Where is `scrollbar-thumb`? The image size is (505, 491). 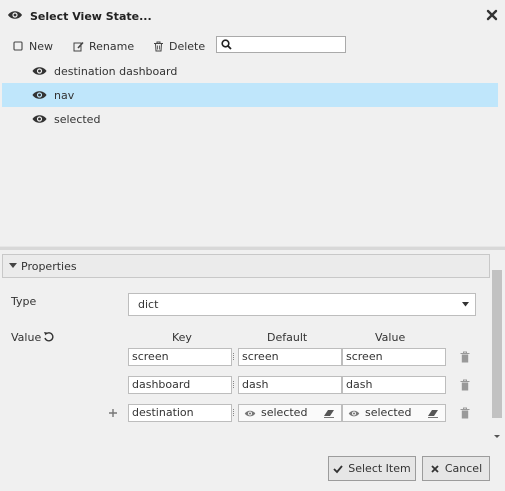 scrollbar-thumb is located at coordinates (497, 344).